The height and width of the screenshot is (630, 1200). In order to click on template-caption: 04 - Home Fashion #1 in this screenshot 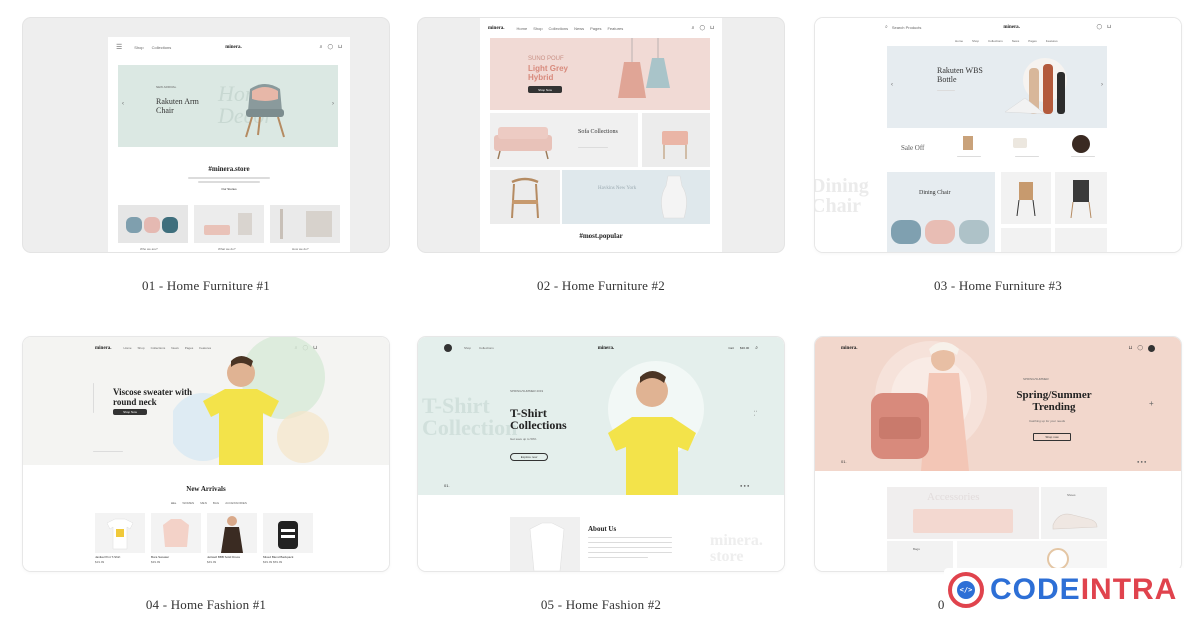, I will do `click(206, 605)`.